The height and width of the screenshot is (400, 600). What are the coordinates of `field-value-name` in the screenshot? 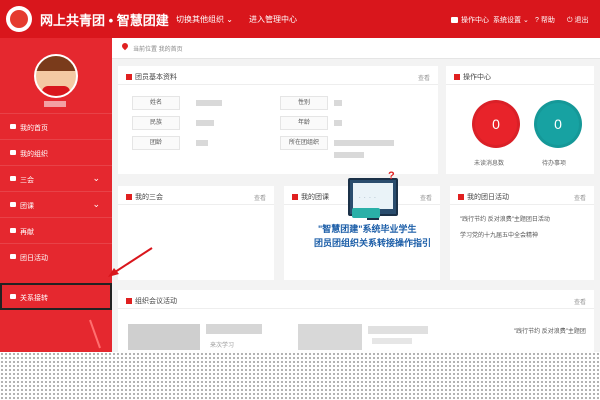 It's located at (209, 103).